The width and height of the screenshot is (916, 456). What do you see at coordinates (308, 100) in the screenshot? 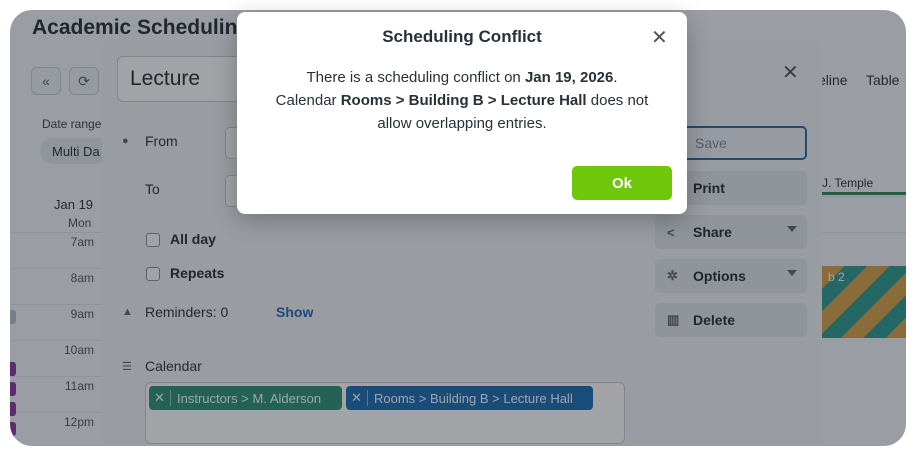
I see `message-text: Calendar` at bounding box center [308, 100].